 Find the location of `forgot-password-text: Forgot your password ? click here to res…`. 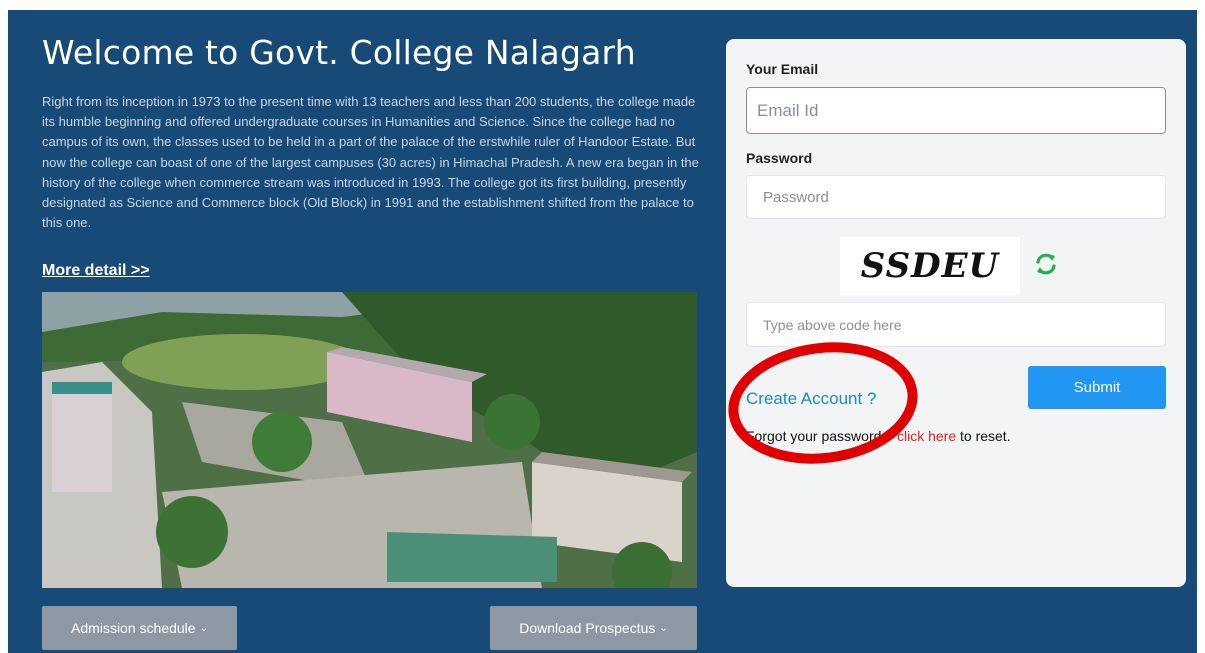

forgot-password-text: Forgot your password ? click here to res… is located at coordinates (878, 436).